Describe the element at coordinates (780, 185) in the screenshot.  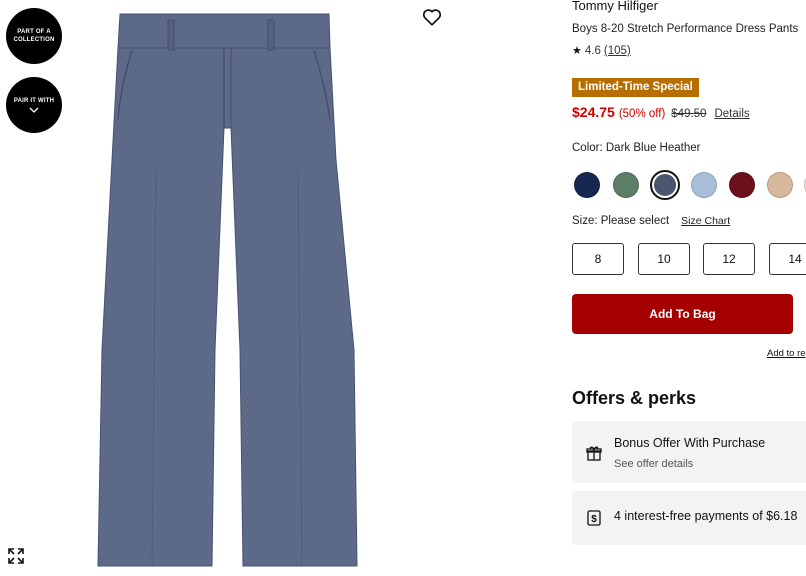
I see `swatch-tan` at that location.